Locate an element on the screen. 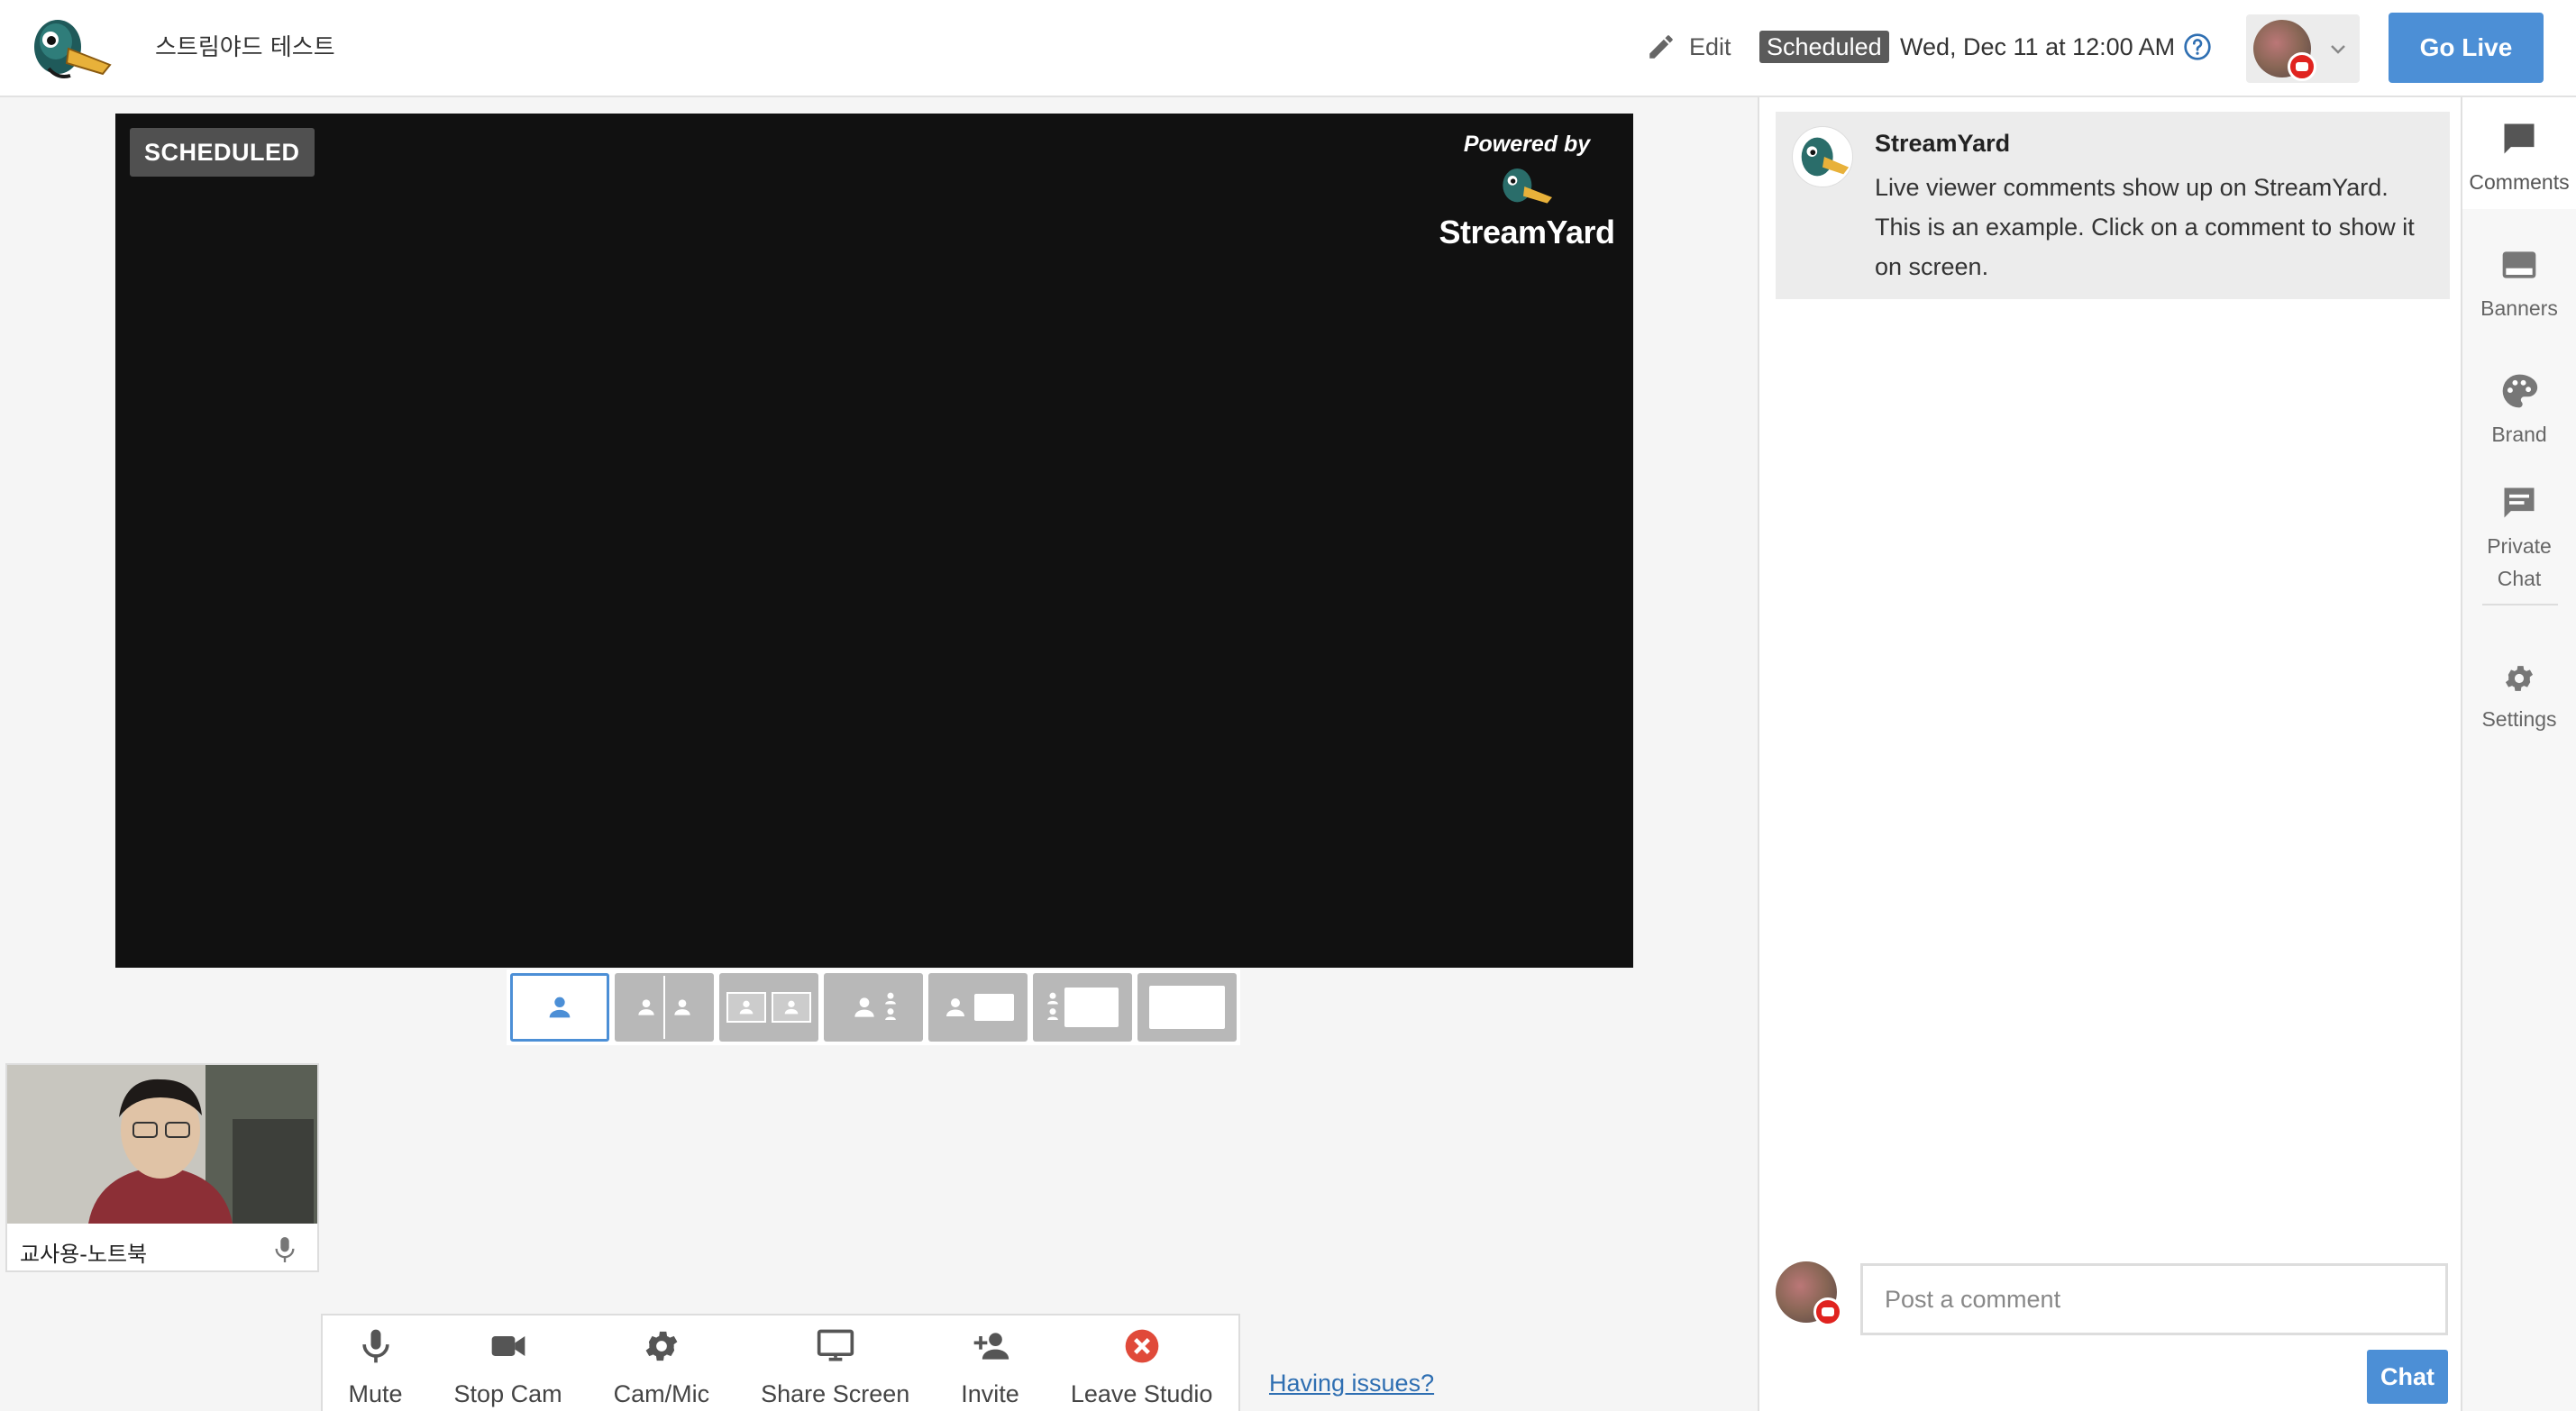 This screenshot has width=2576, height=1411. rail-private-chat: Private Chat is located at coordinates (2519, 539).